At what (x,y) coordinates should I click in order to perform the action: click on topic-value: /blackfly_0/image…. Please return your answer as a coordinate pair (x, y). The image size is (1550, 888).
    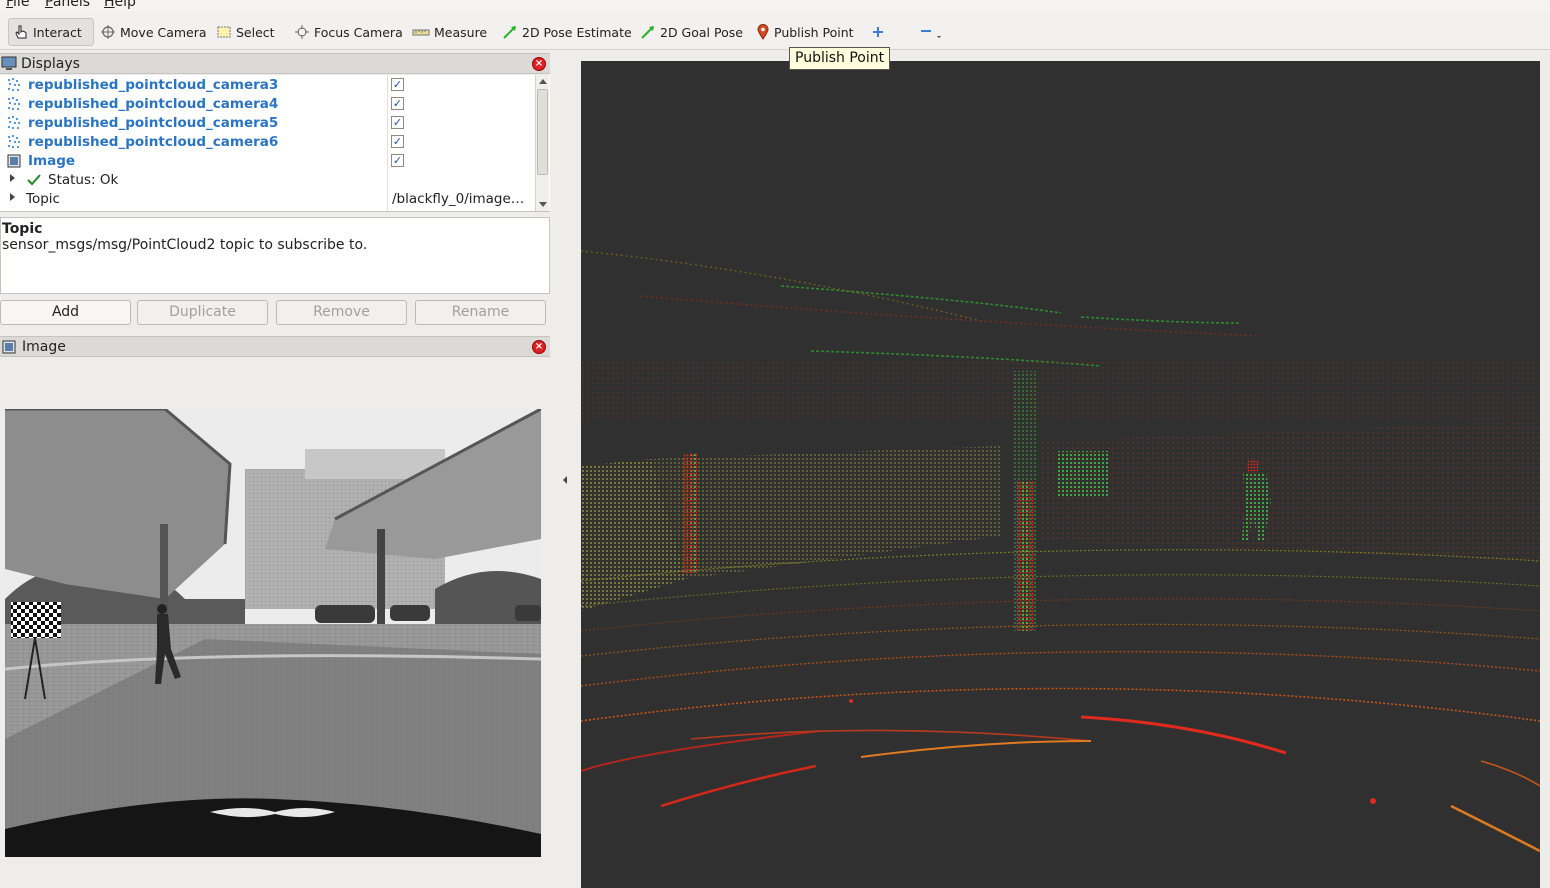
    Looking at the image, I should click on (458, 199).